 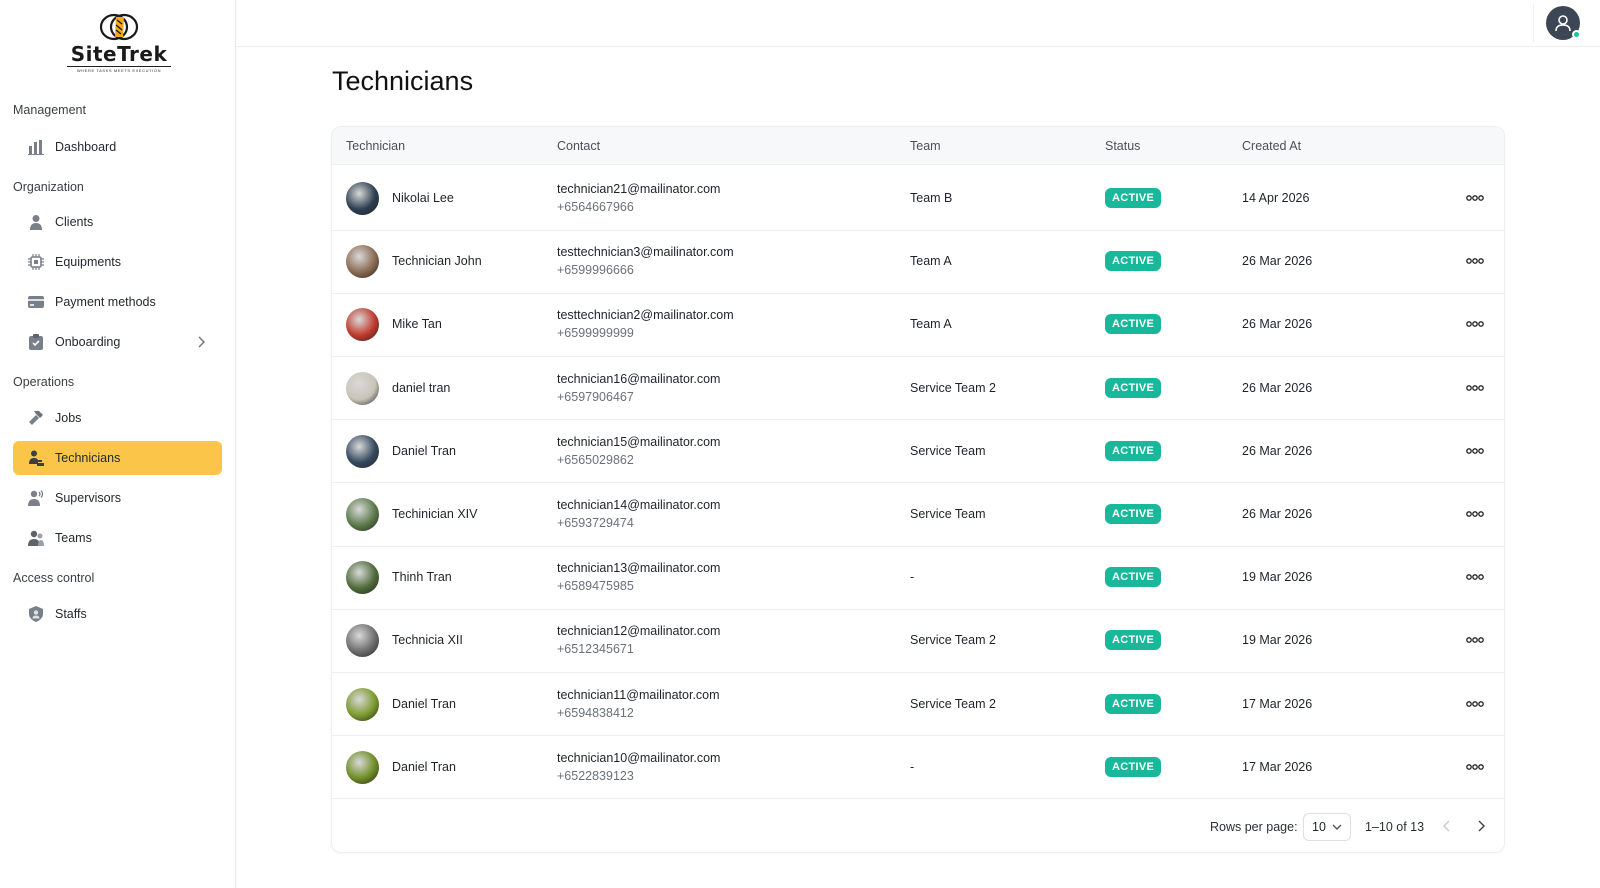 I want to click on technician-phone: +6599996666, so click(x=595, y=270).